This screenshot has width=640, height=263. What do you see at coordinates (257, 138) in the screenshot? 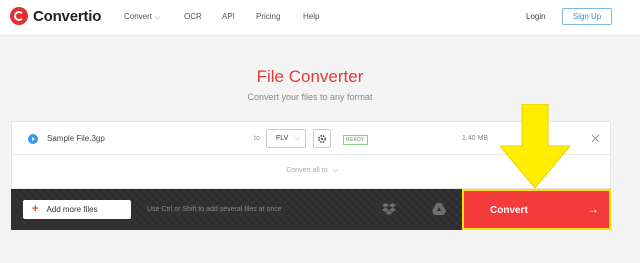
I see `to-label: to` at bounding box center [257, 138].